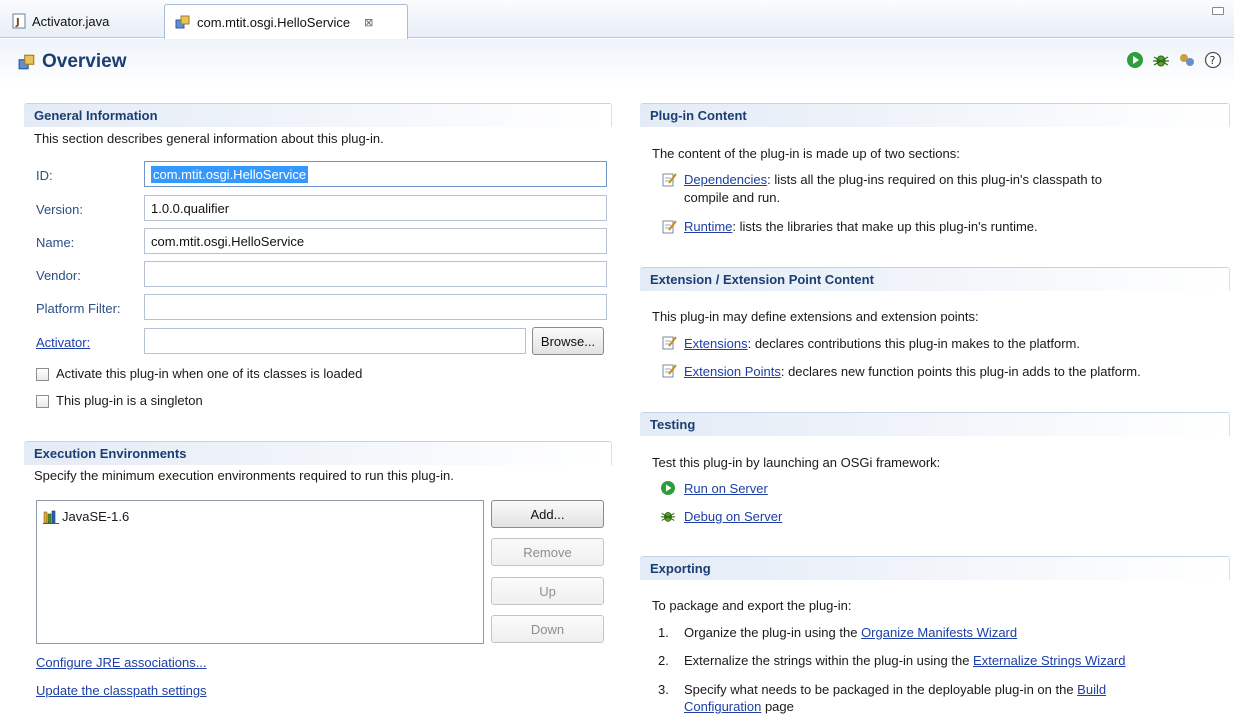 The image size is (1234, 714). Describe the element at coordinates (547, 591) in the screenshot. I see `move-up-button: Up` at that location.